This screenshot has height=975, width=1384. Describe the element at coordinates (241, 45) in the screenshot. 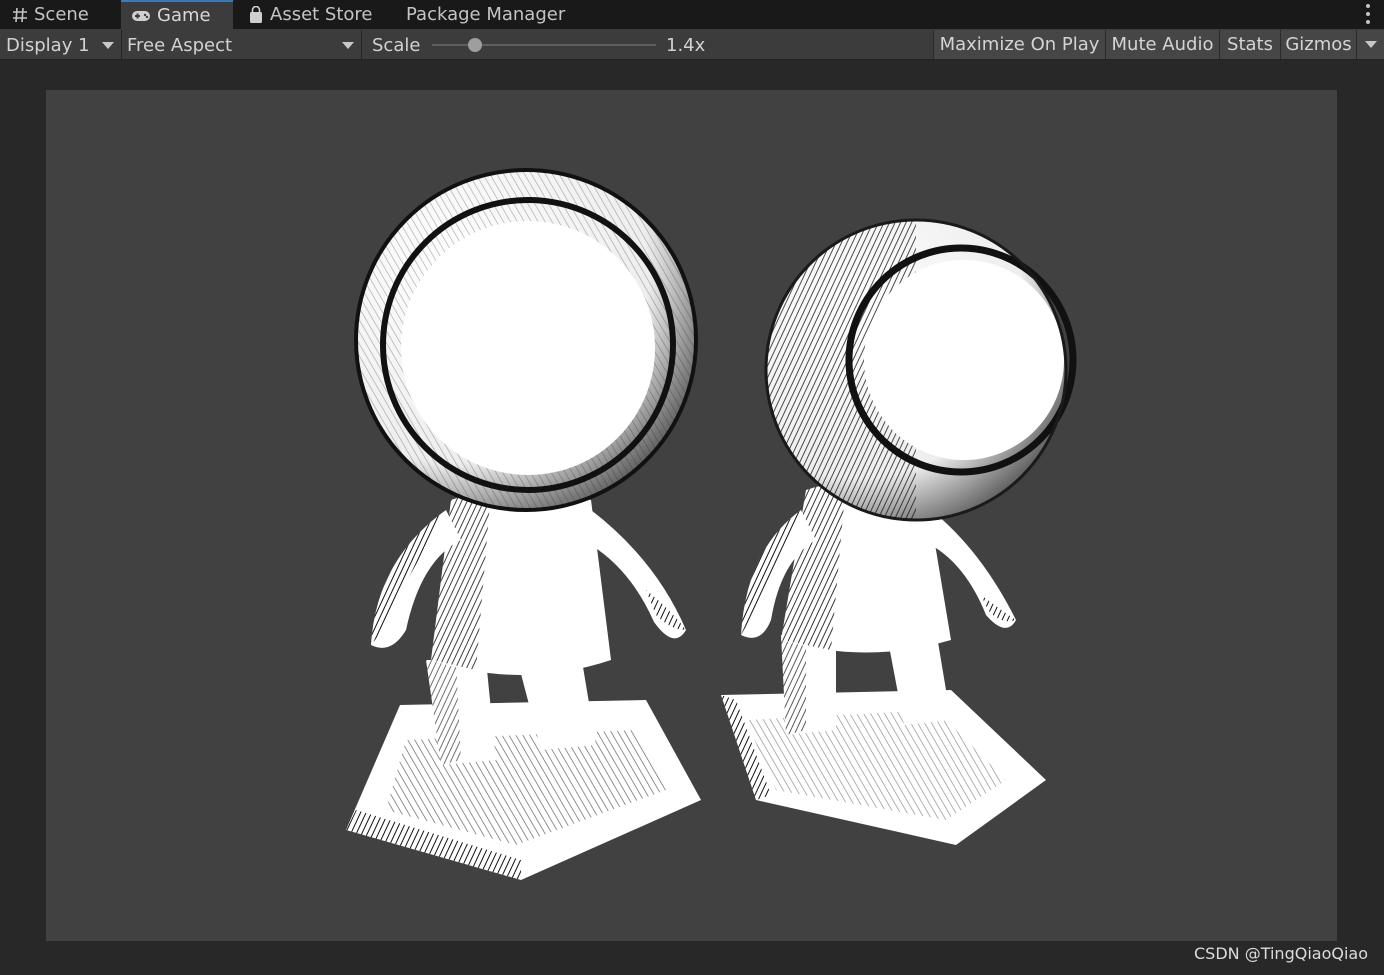

I see `aspect-dropdown: Free Aspect` at that location.